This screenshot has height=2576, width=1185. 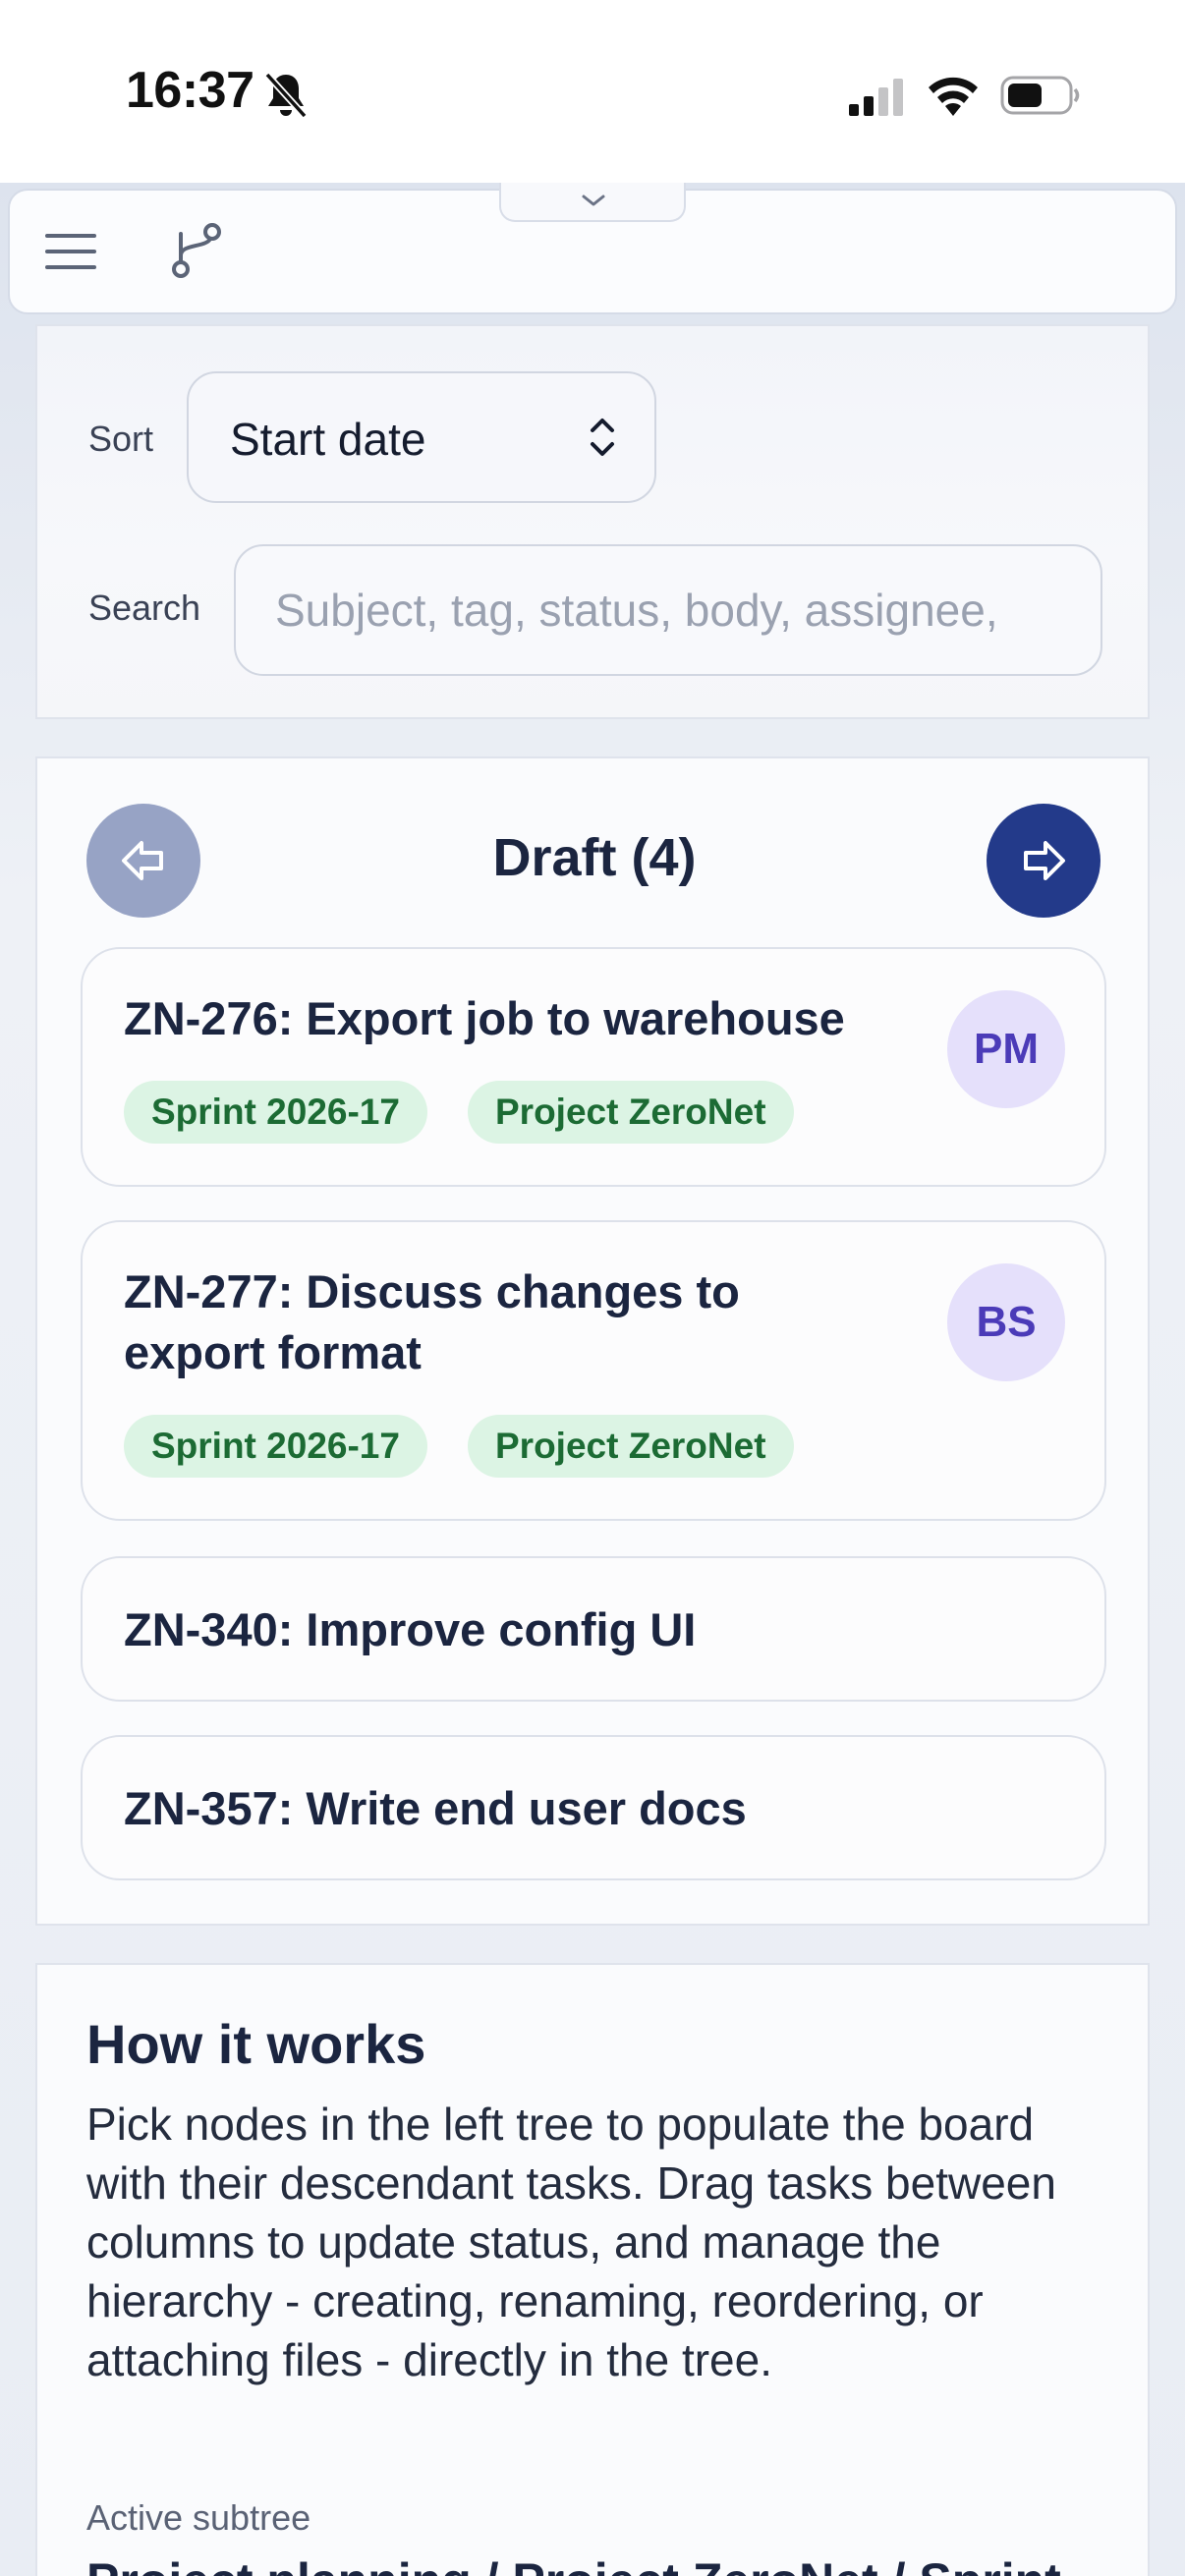 What do you see at coordinates (485, 1018) in the screenshot?
I see `task-card-title: ZN-276: Export job to warehouse` at bounding box center [485, 1018].